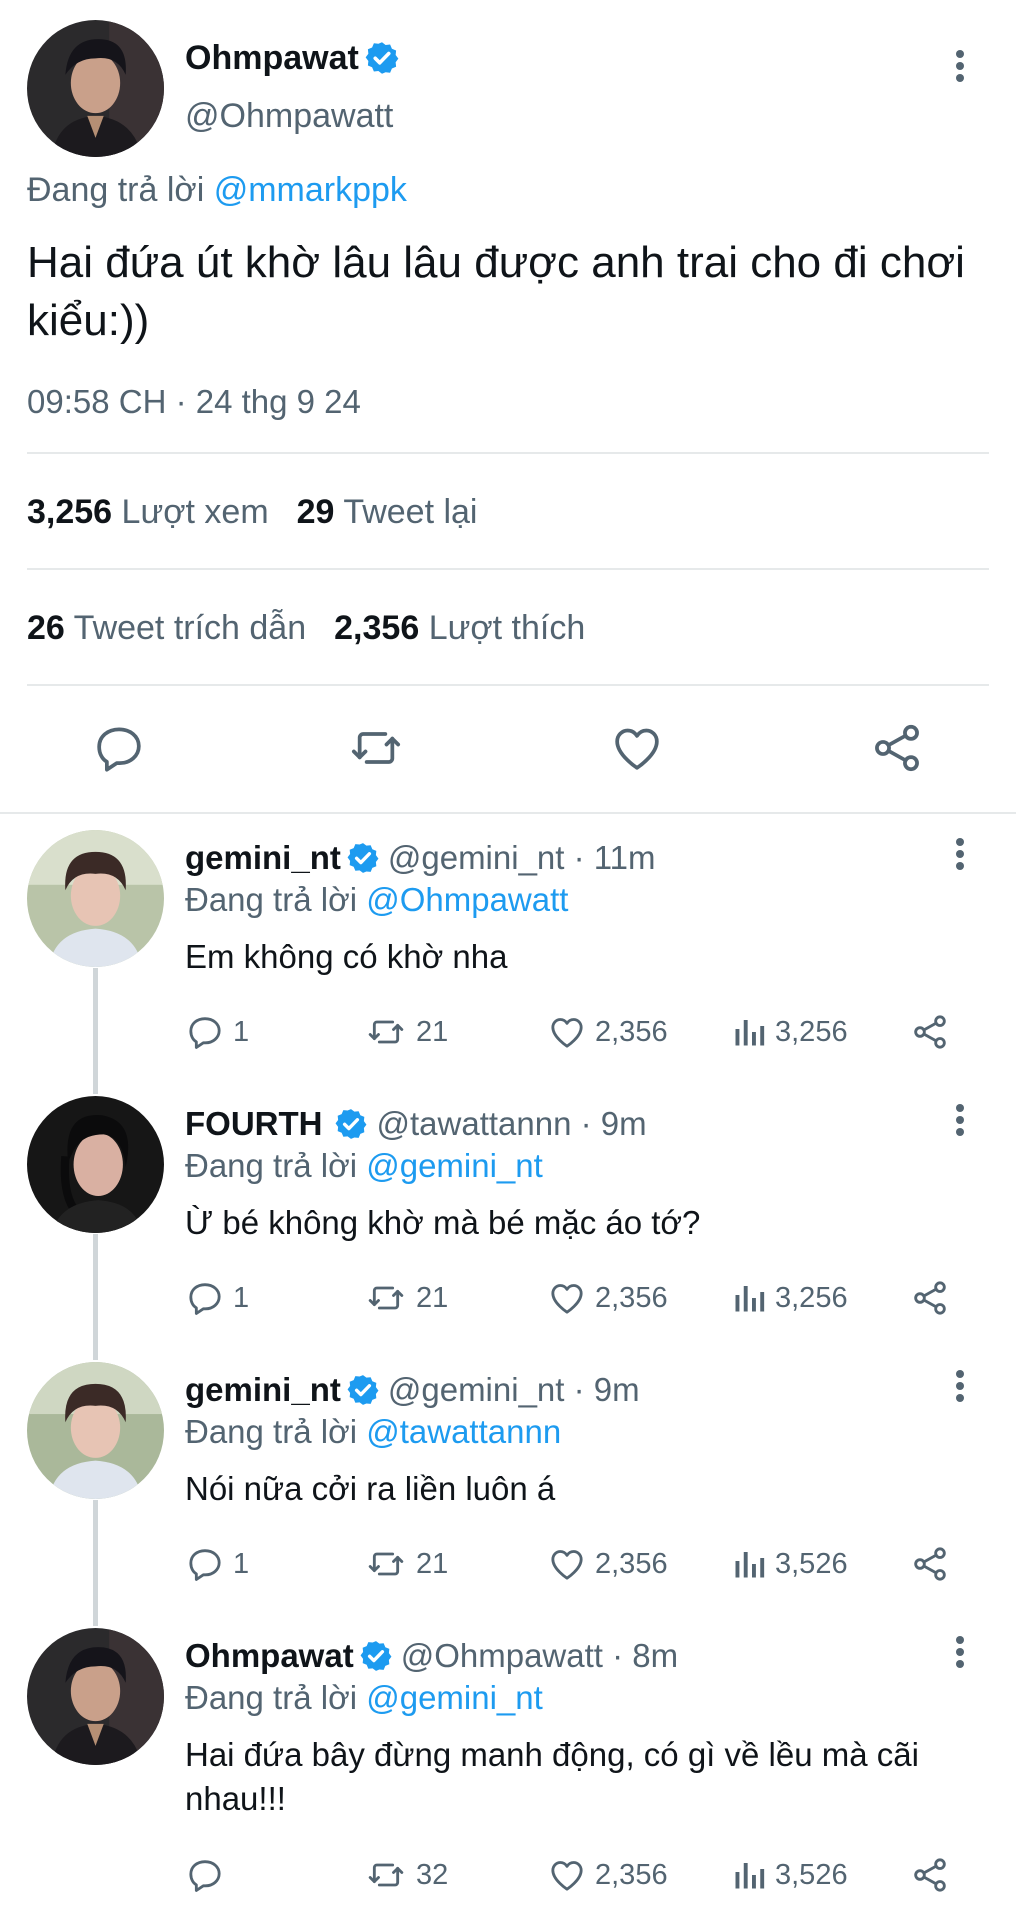  What do you see at coordinates (467, 899) in the screenshot?
I see `mention-link: @Ohmpawatt` at bounding box center [467, 899].